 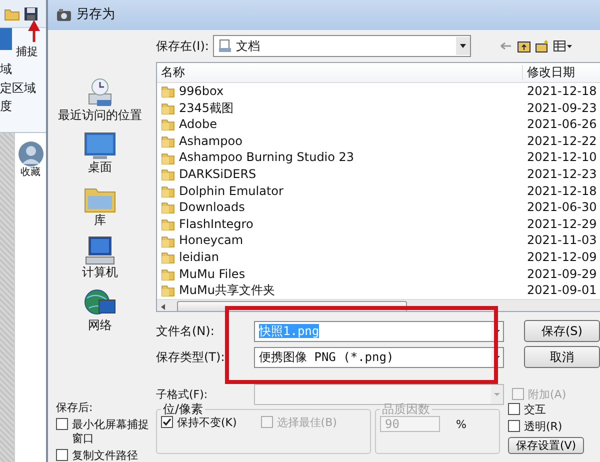 What do you see at coordinates (266, 157) in the screenshot?
I see `file-name: Ashampoo Burning Studio 23` at bounding box center [266, 157].